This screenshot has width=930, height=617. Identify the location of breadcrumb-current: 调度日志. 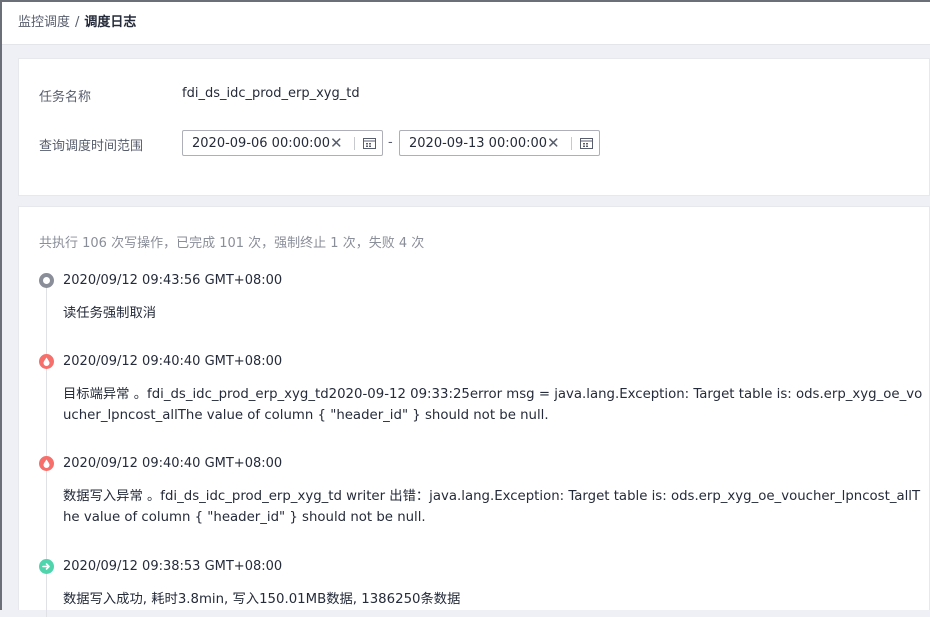
(110, 22).